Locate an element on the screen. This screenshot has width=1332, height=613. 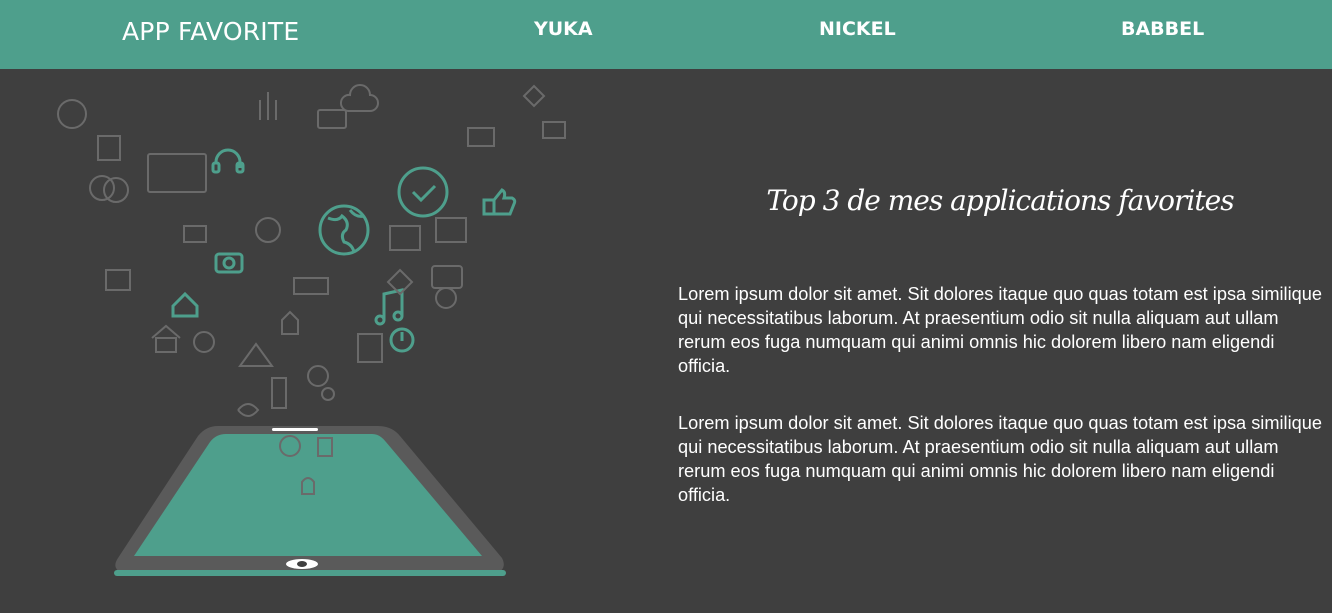
nav-link-babbel: BABBEL is located at coordinates (1162, 29).